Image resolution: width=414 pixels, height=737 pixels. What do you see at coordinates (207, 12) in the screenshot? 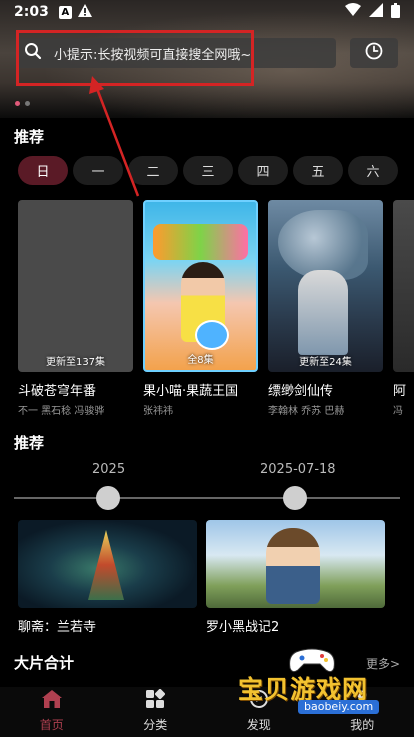
I see `status-bar: 2:03 A` at bounding box center [207, 12].